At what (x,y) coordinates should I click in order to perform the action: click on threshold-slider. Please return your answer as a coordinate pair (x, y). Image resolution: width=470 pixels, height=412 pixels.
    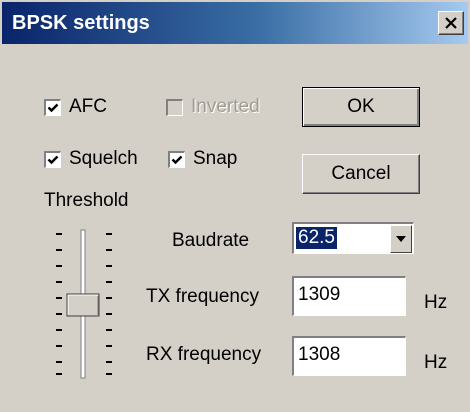
    Looking at the image, I should click on (85, 304).